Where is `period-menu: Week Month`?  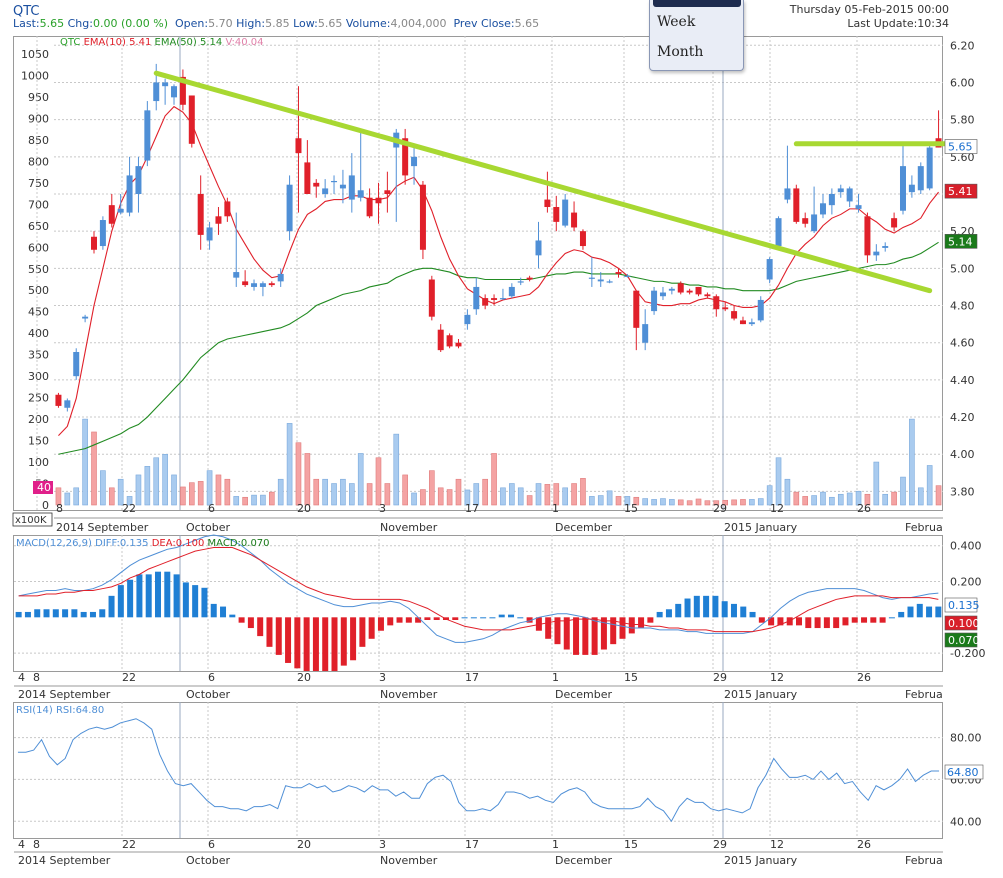
period-menu: Week Month is located at coordinates (696, 35).